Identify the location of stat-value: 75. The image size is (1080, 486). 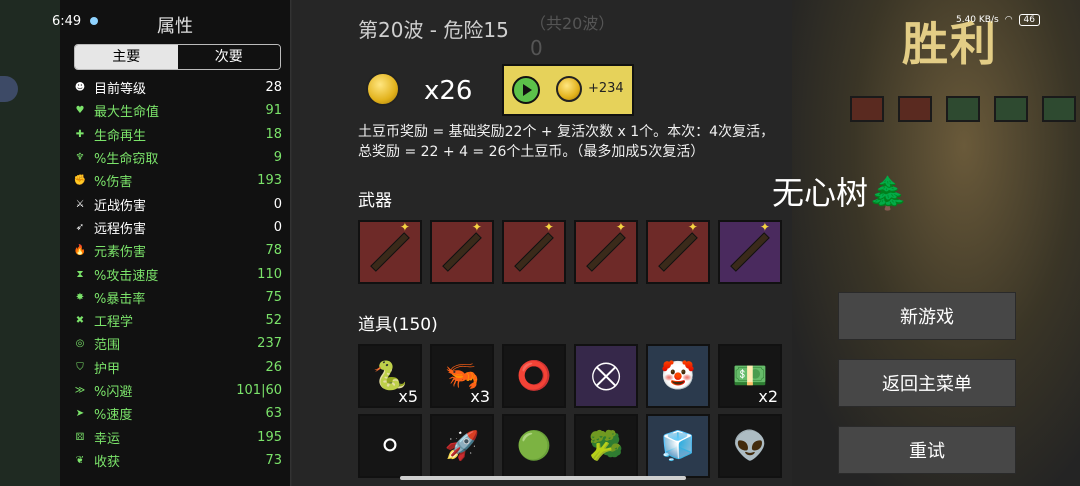
(273, 297).